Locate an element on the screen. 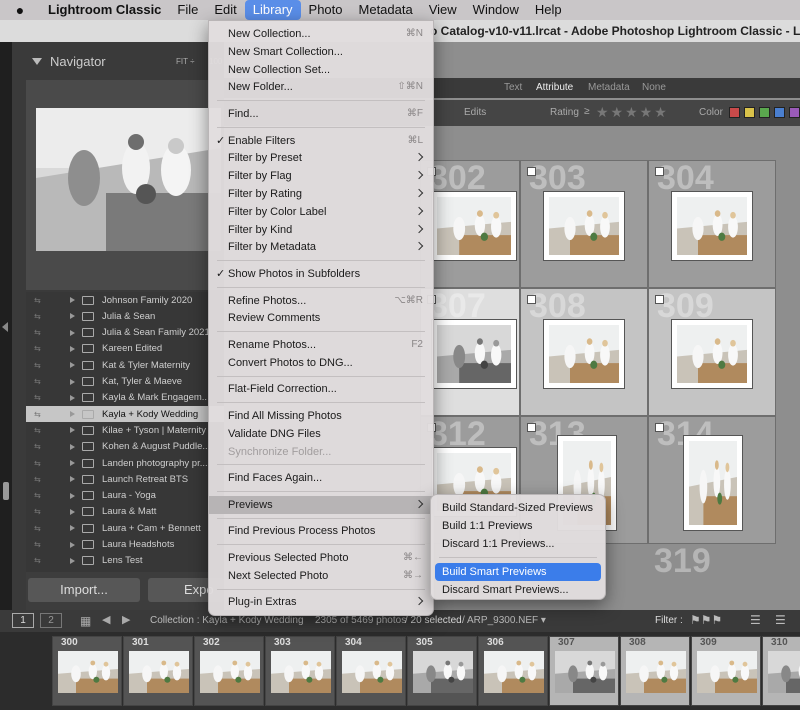 The image size is (800, 710). menu-item-new-collection: New Collection... ⌘N is located at coordinates (321, 34).